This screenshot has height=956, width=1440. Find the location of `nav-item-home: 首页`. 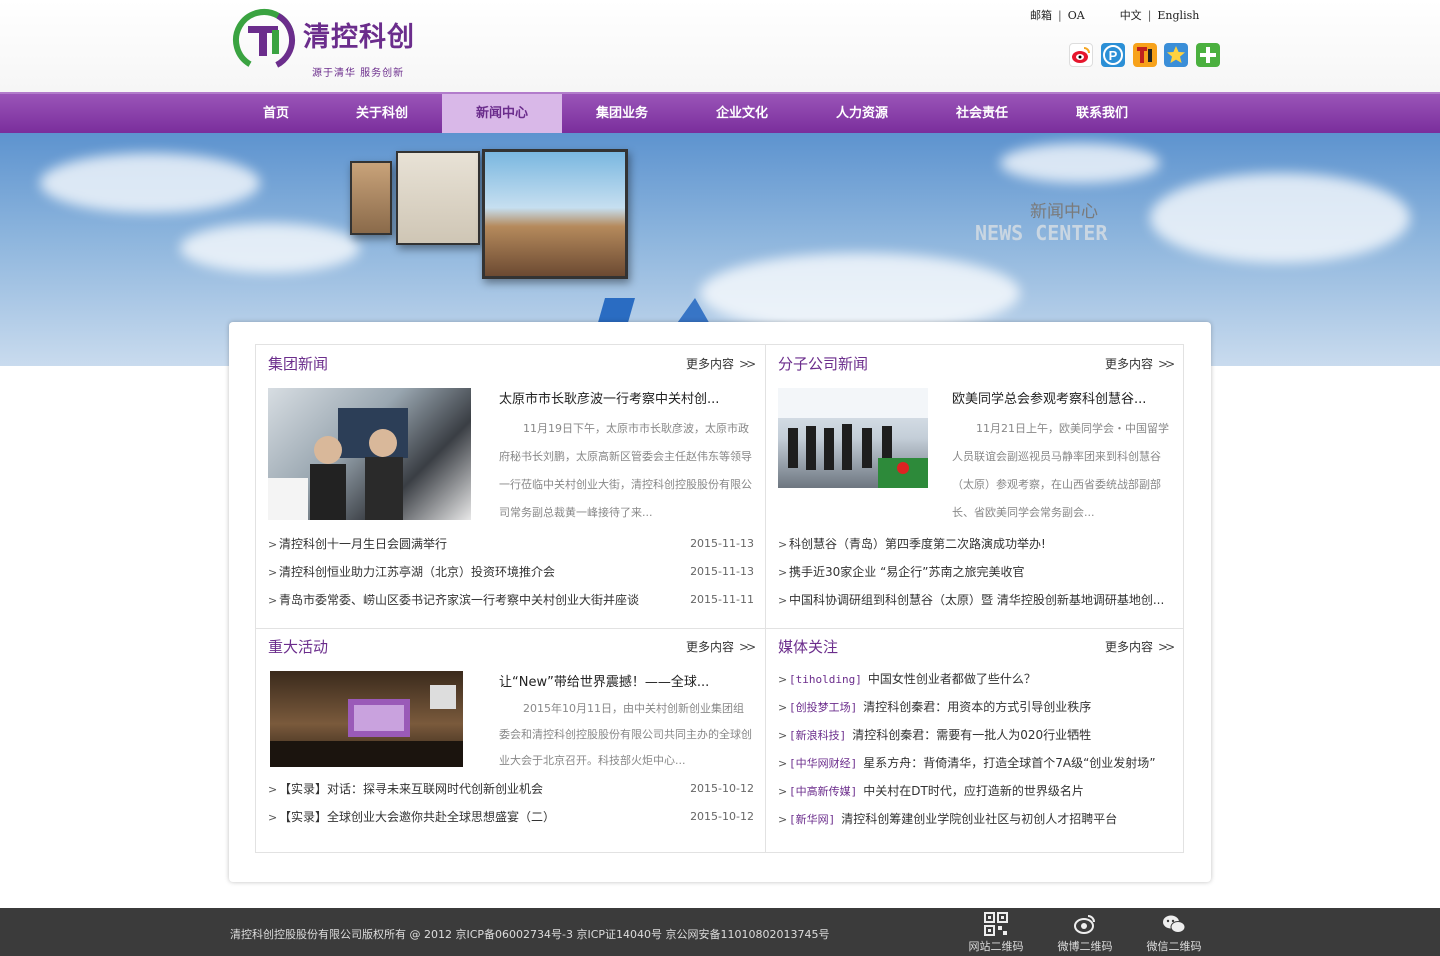

nav-item-home: 首页 is located at coordinates (276, 113).